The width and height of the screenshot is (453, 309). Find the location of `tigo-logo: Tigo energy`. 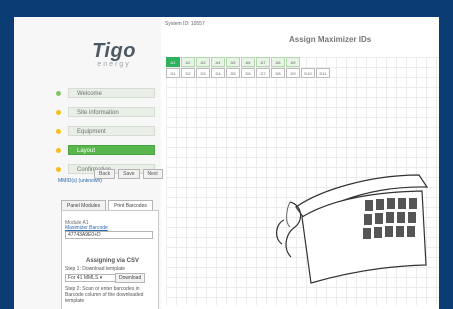

tigo-logo: Tigo energy is located at coordinates (114, 54).